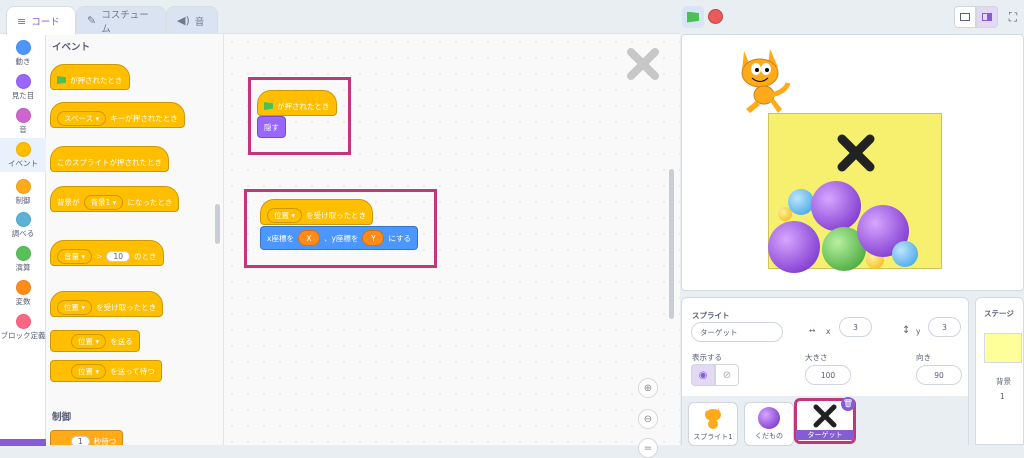 The height and width of the screenshot is (458, 1024). I want to click on when-flag-clicked-block: が押されたとき, so click(90, 77).